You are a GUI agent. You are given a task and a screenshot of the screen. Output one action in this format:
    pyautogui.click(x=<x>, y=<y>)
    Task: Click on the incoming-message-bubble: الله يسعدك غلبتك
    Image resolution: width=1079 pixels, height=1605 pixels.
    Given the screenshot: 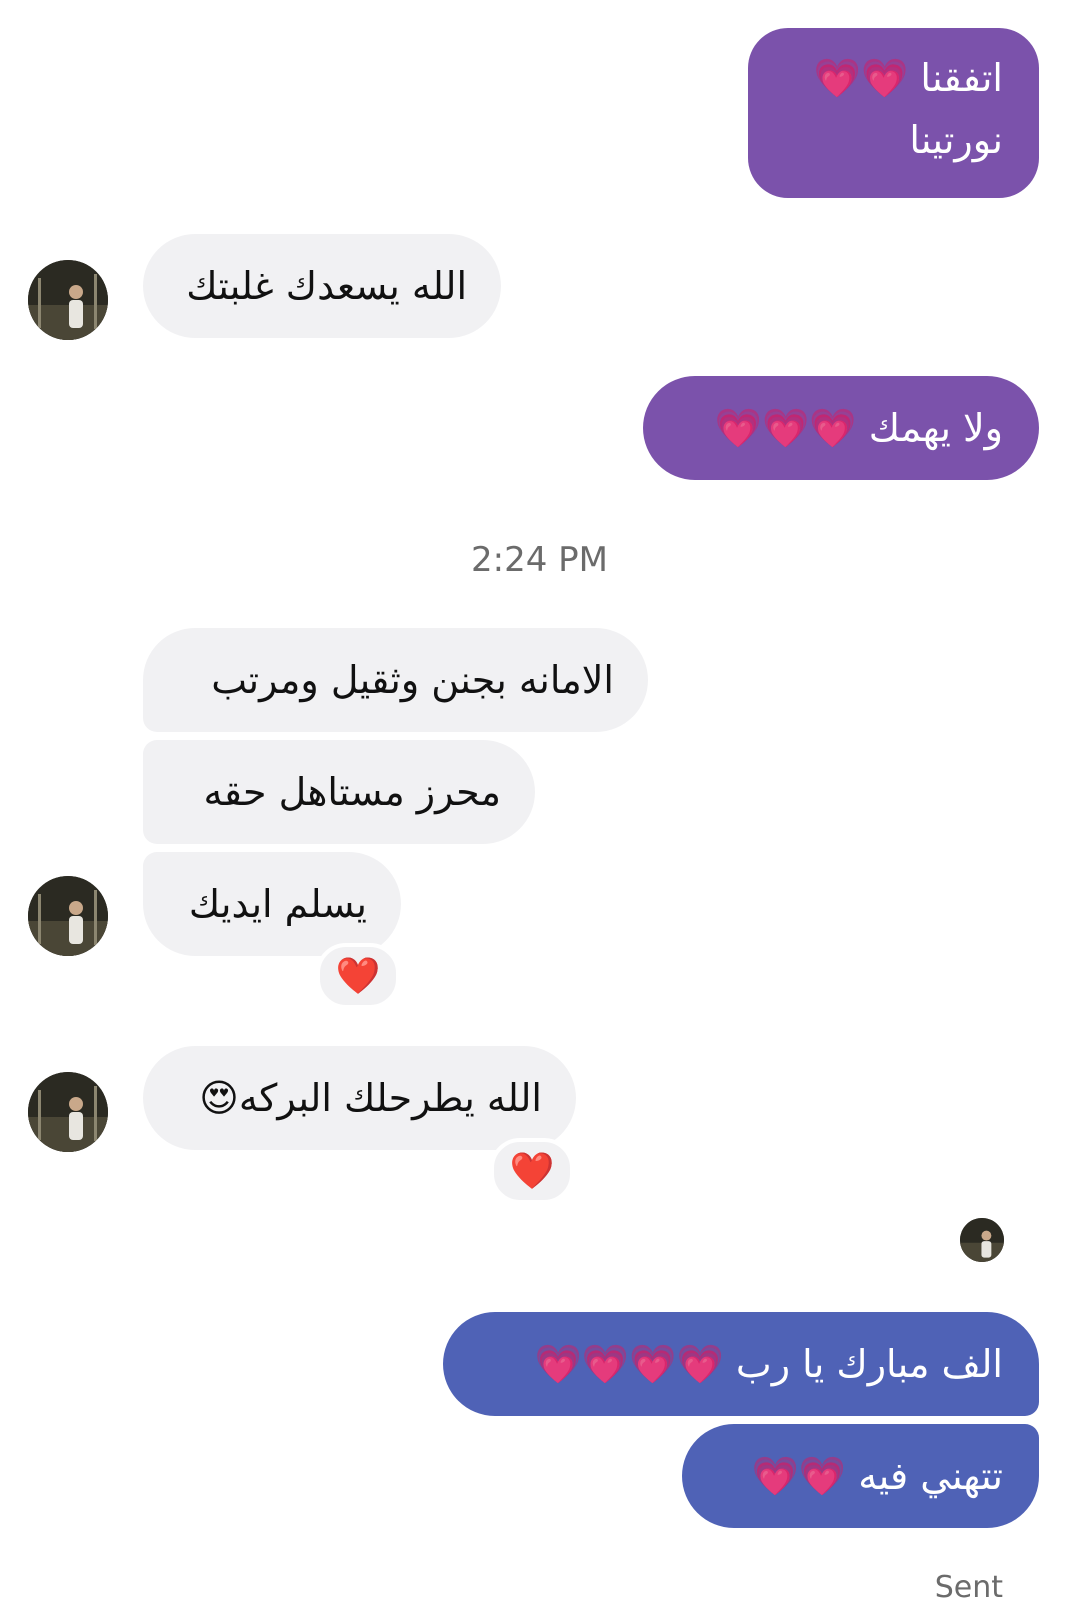 What is the action you would take?
    pyautogui.click(x=322, y=286)
    